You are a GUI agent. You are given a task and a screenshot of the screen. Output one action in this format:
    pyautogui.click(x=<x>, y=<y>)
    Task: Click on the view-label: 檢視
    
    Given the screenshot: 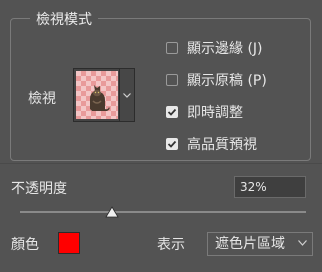 What is the action you would take?
    pyautogui.click(x=42, y=99)
    